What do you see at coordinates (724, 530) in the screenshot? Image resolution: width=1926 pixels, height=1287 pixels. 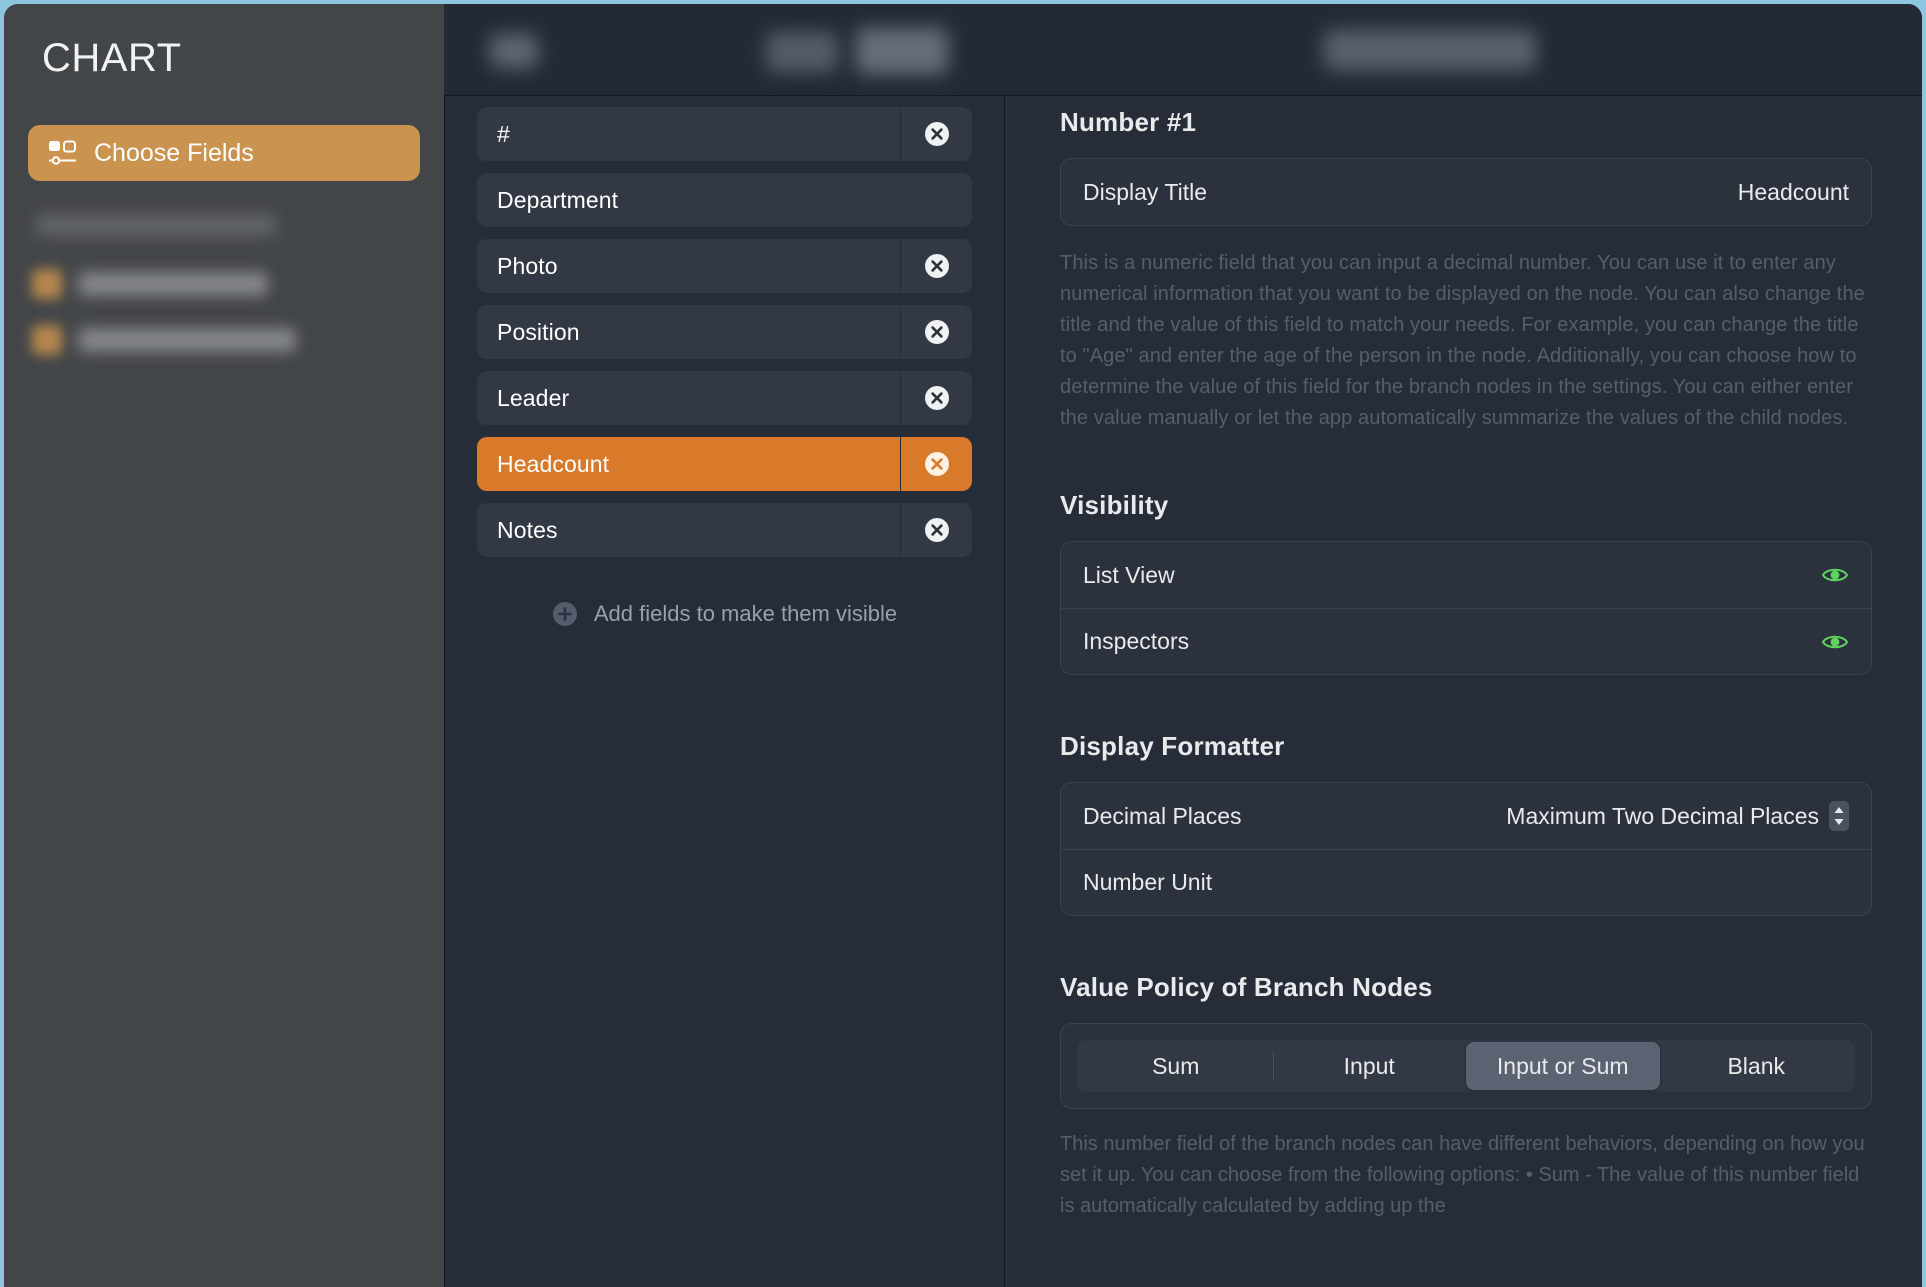 I see `field-row: Notes` at bounding box center [724, 530].